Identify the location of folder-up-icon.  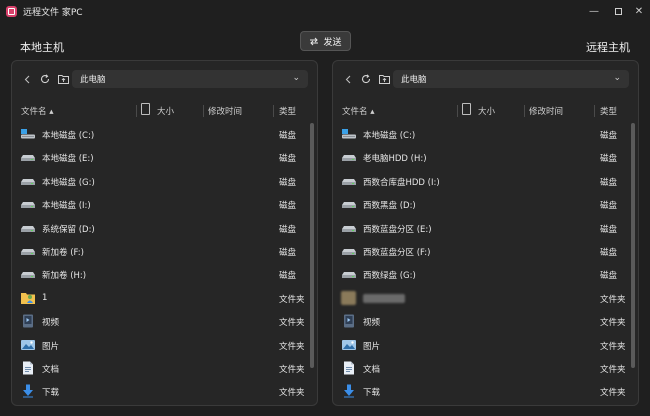
(384, 79).